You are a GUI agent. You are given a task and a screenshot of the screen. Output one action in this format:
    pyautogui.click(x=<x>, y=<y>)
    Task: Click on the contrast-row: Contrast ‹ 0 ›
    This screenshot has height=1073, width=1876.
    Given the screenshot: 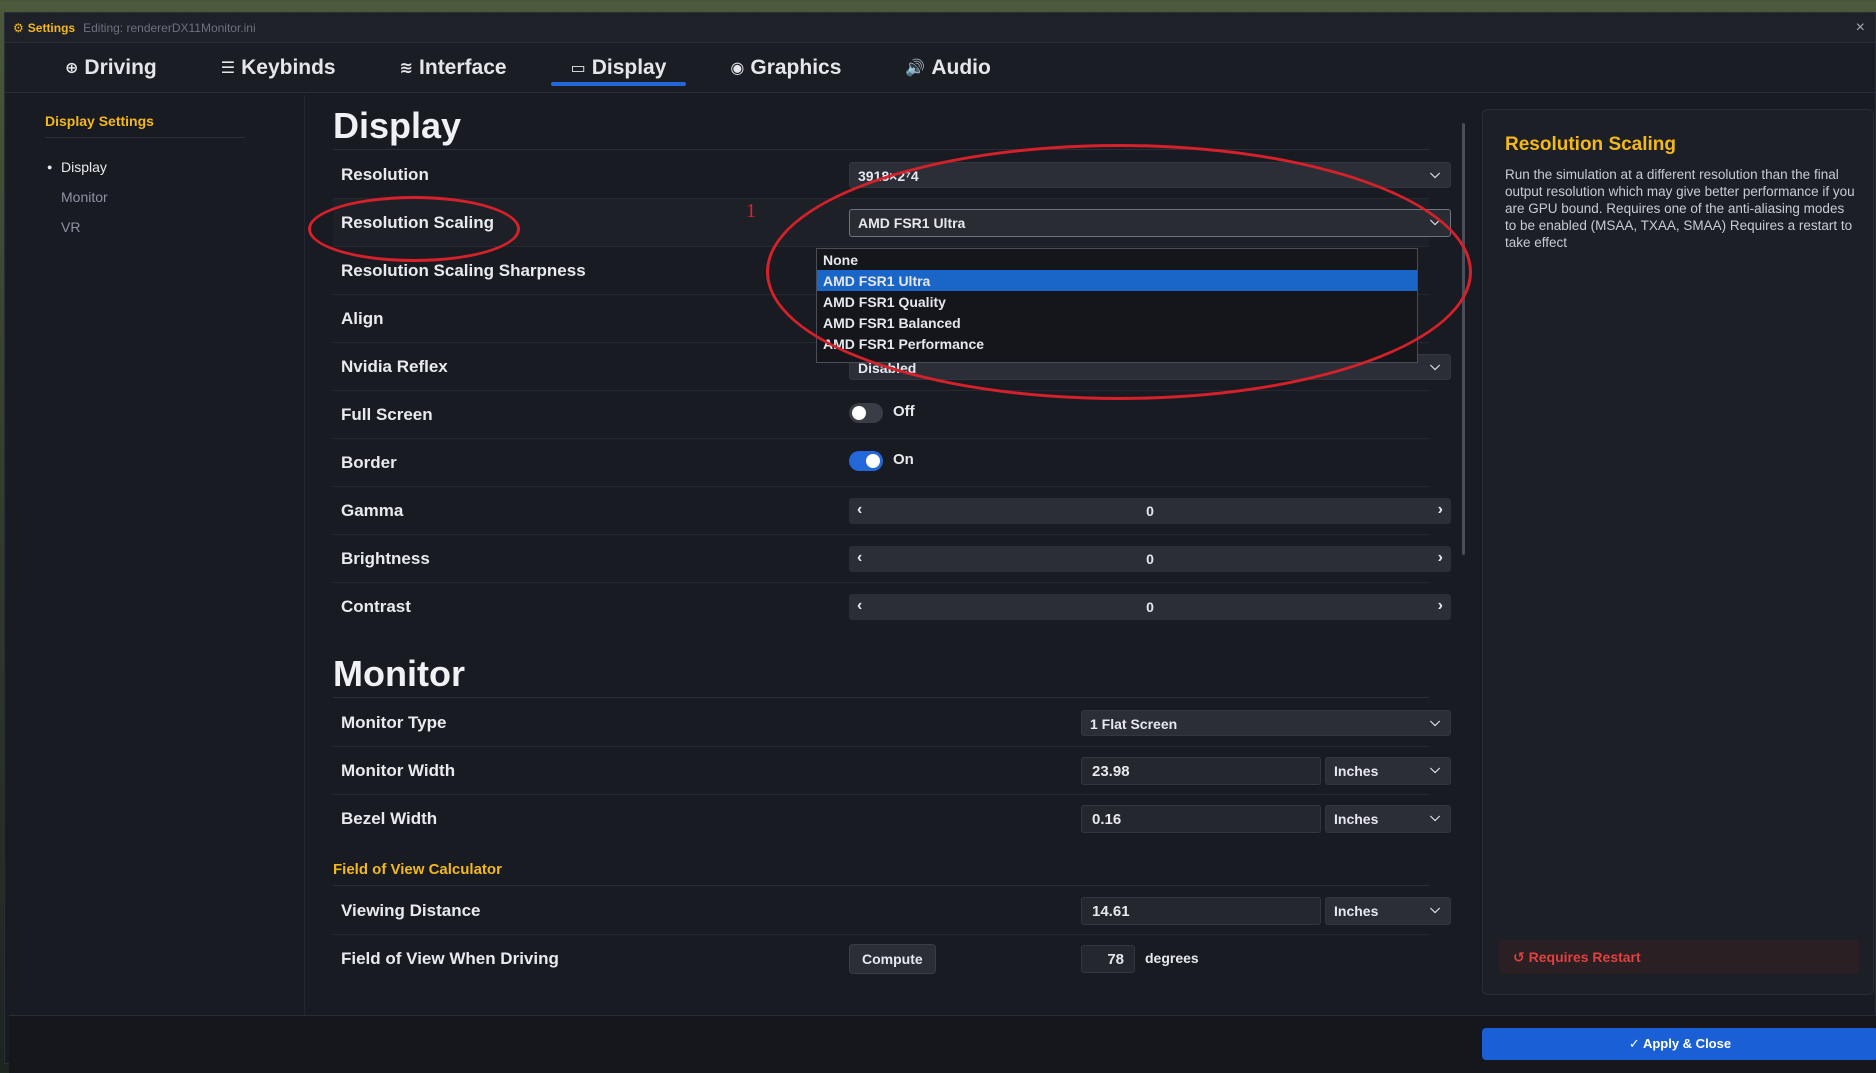 What is the action you would take?
    pyautogui.click(x=892, y=607)
    